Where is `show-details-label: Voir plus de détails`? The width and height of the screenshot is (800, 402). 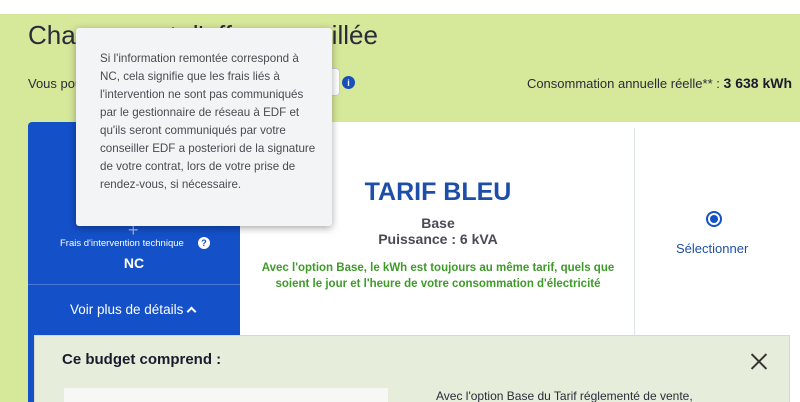 show-details-label: Voir plus de détails is located at coordinates (127, 309).